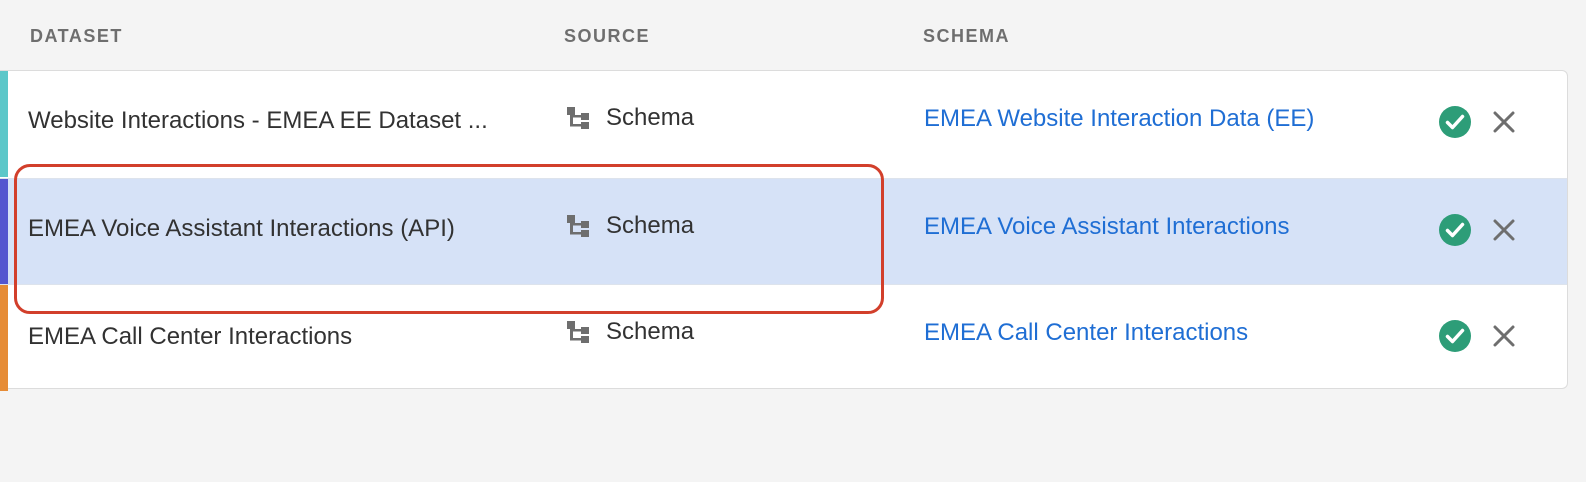  I want to click on schema-link: EMEA Voice Assistant Interactions, so click(1107, 227).